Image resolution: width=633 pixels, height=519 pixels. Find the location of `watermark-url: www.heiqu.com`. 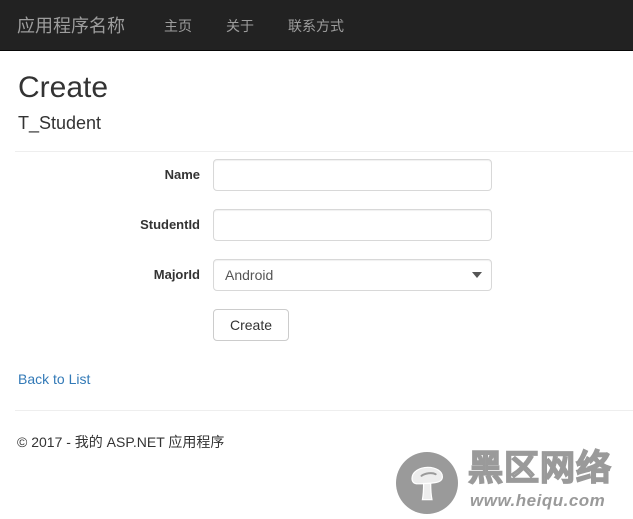

watermark-url: www.heiqu.com is located at coordinates (538, 500).